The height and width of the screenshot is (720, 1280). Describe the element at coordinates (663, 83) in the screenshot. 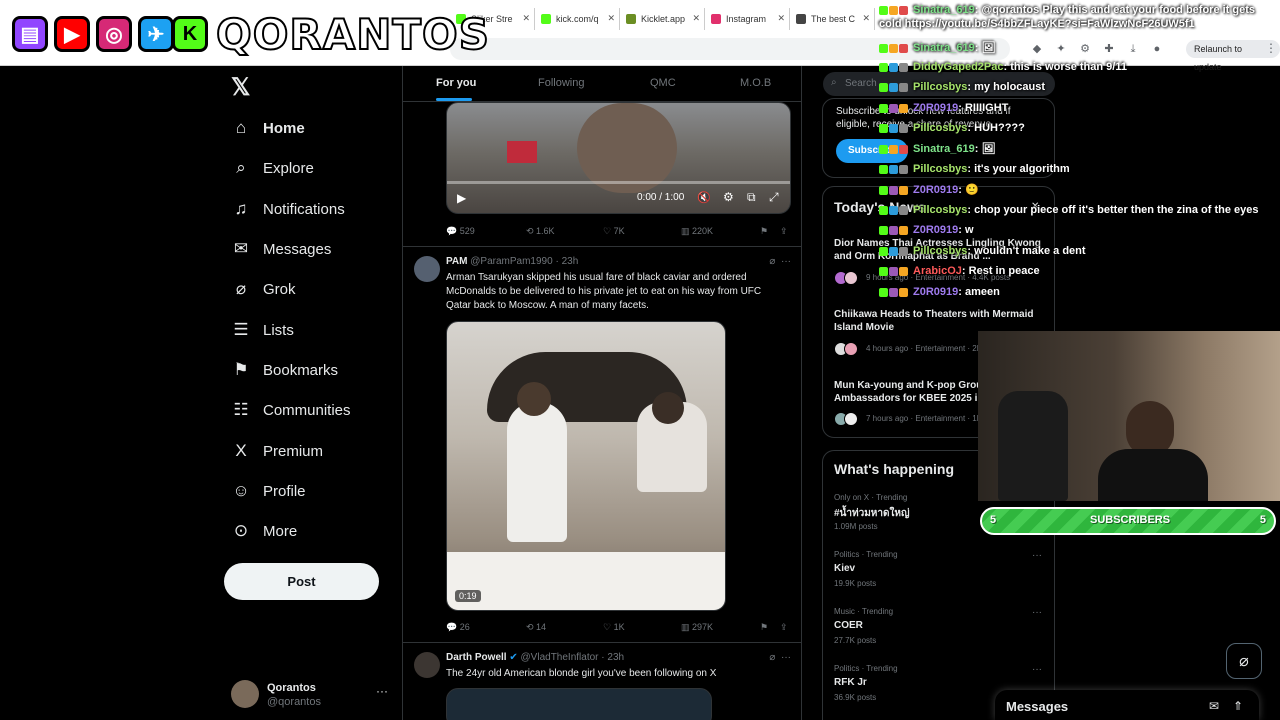

I see `tab-qmc: QMC` at that location.